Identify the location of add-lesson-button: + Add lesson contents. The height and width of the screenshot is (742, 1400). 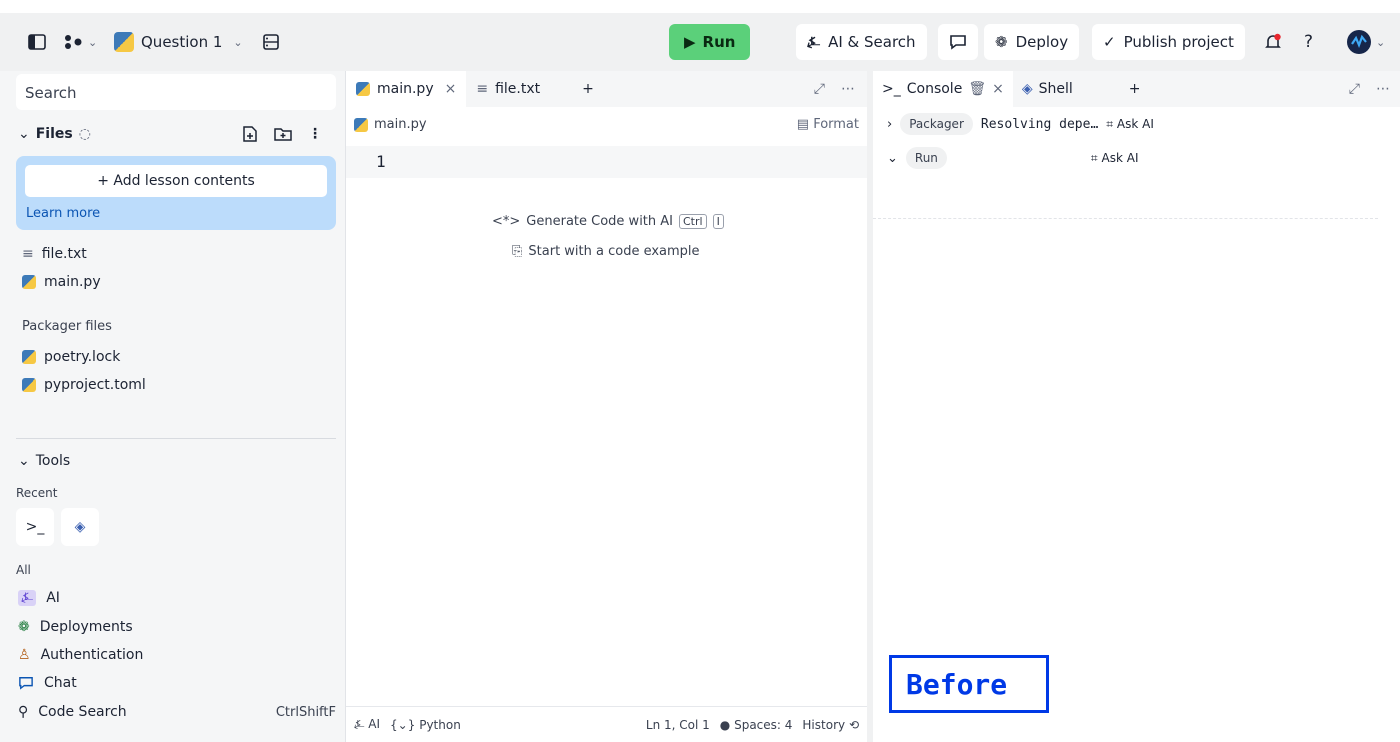
(176, 181).